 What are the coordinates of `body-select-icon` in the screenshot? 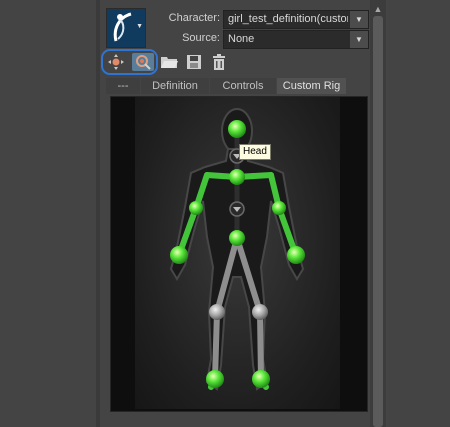 It's located at (116, 62).